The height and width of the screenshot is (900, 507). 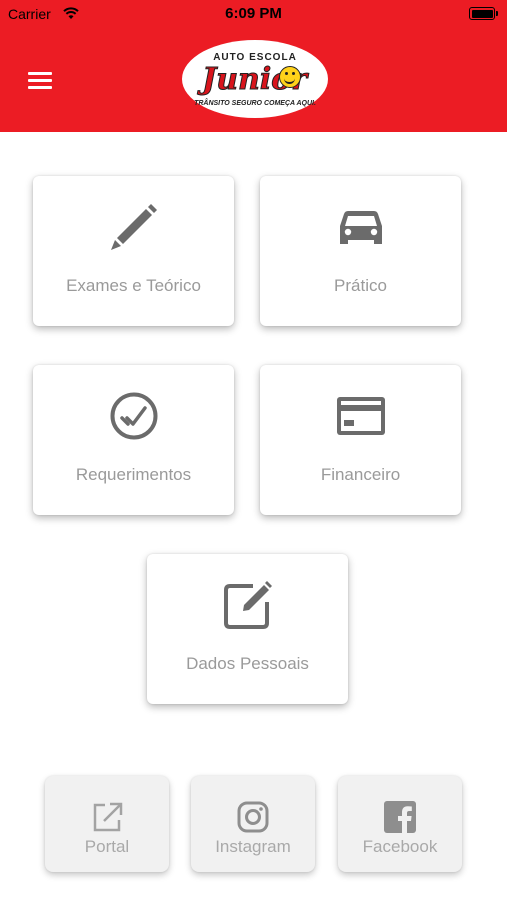 I want to click on car-icon, so click(x=360, y=227).